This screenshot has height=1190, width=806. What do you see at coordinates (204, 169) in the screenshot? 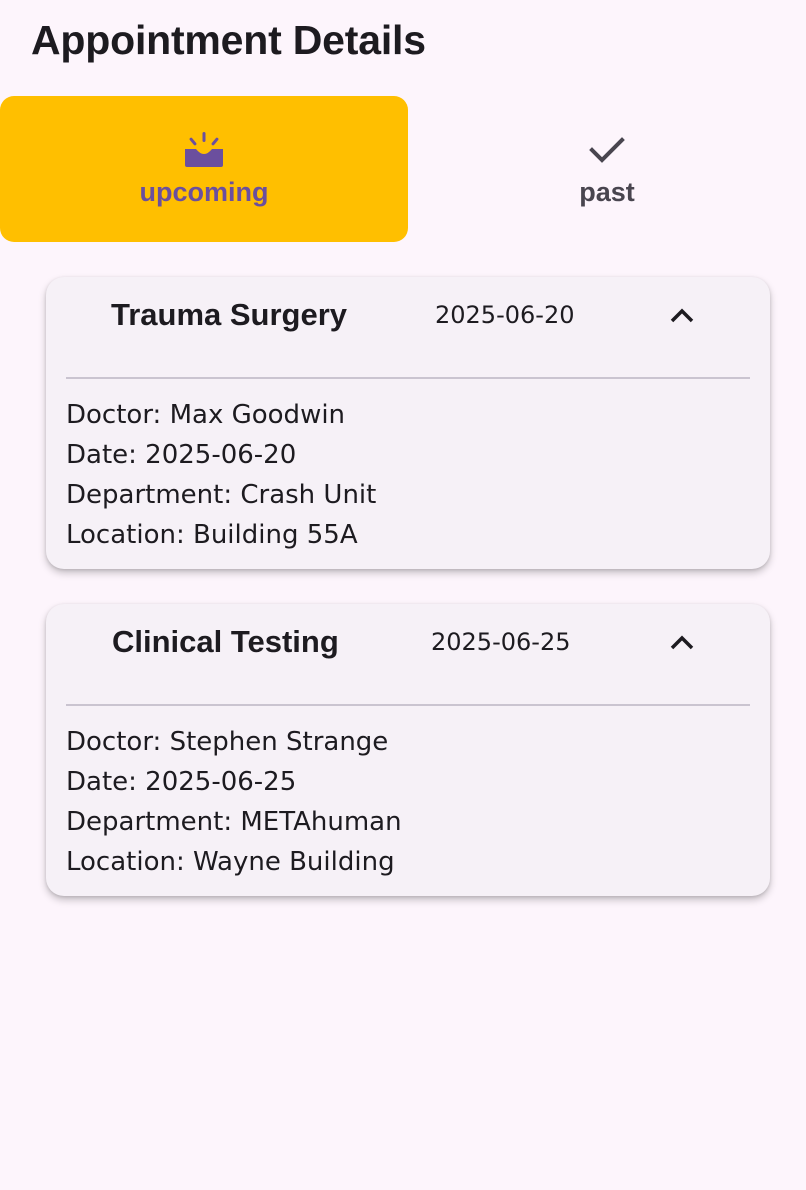
I see `tab-upcoming: upcoming` at bounding box center [204, 169].